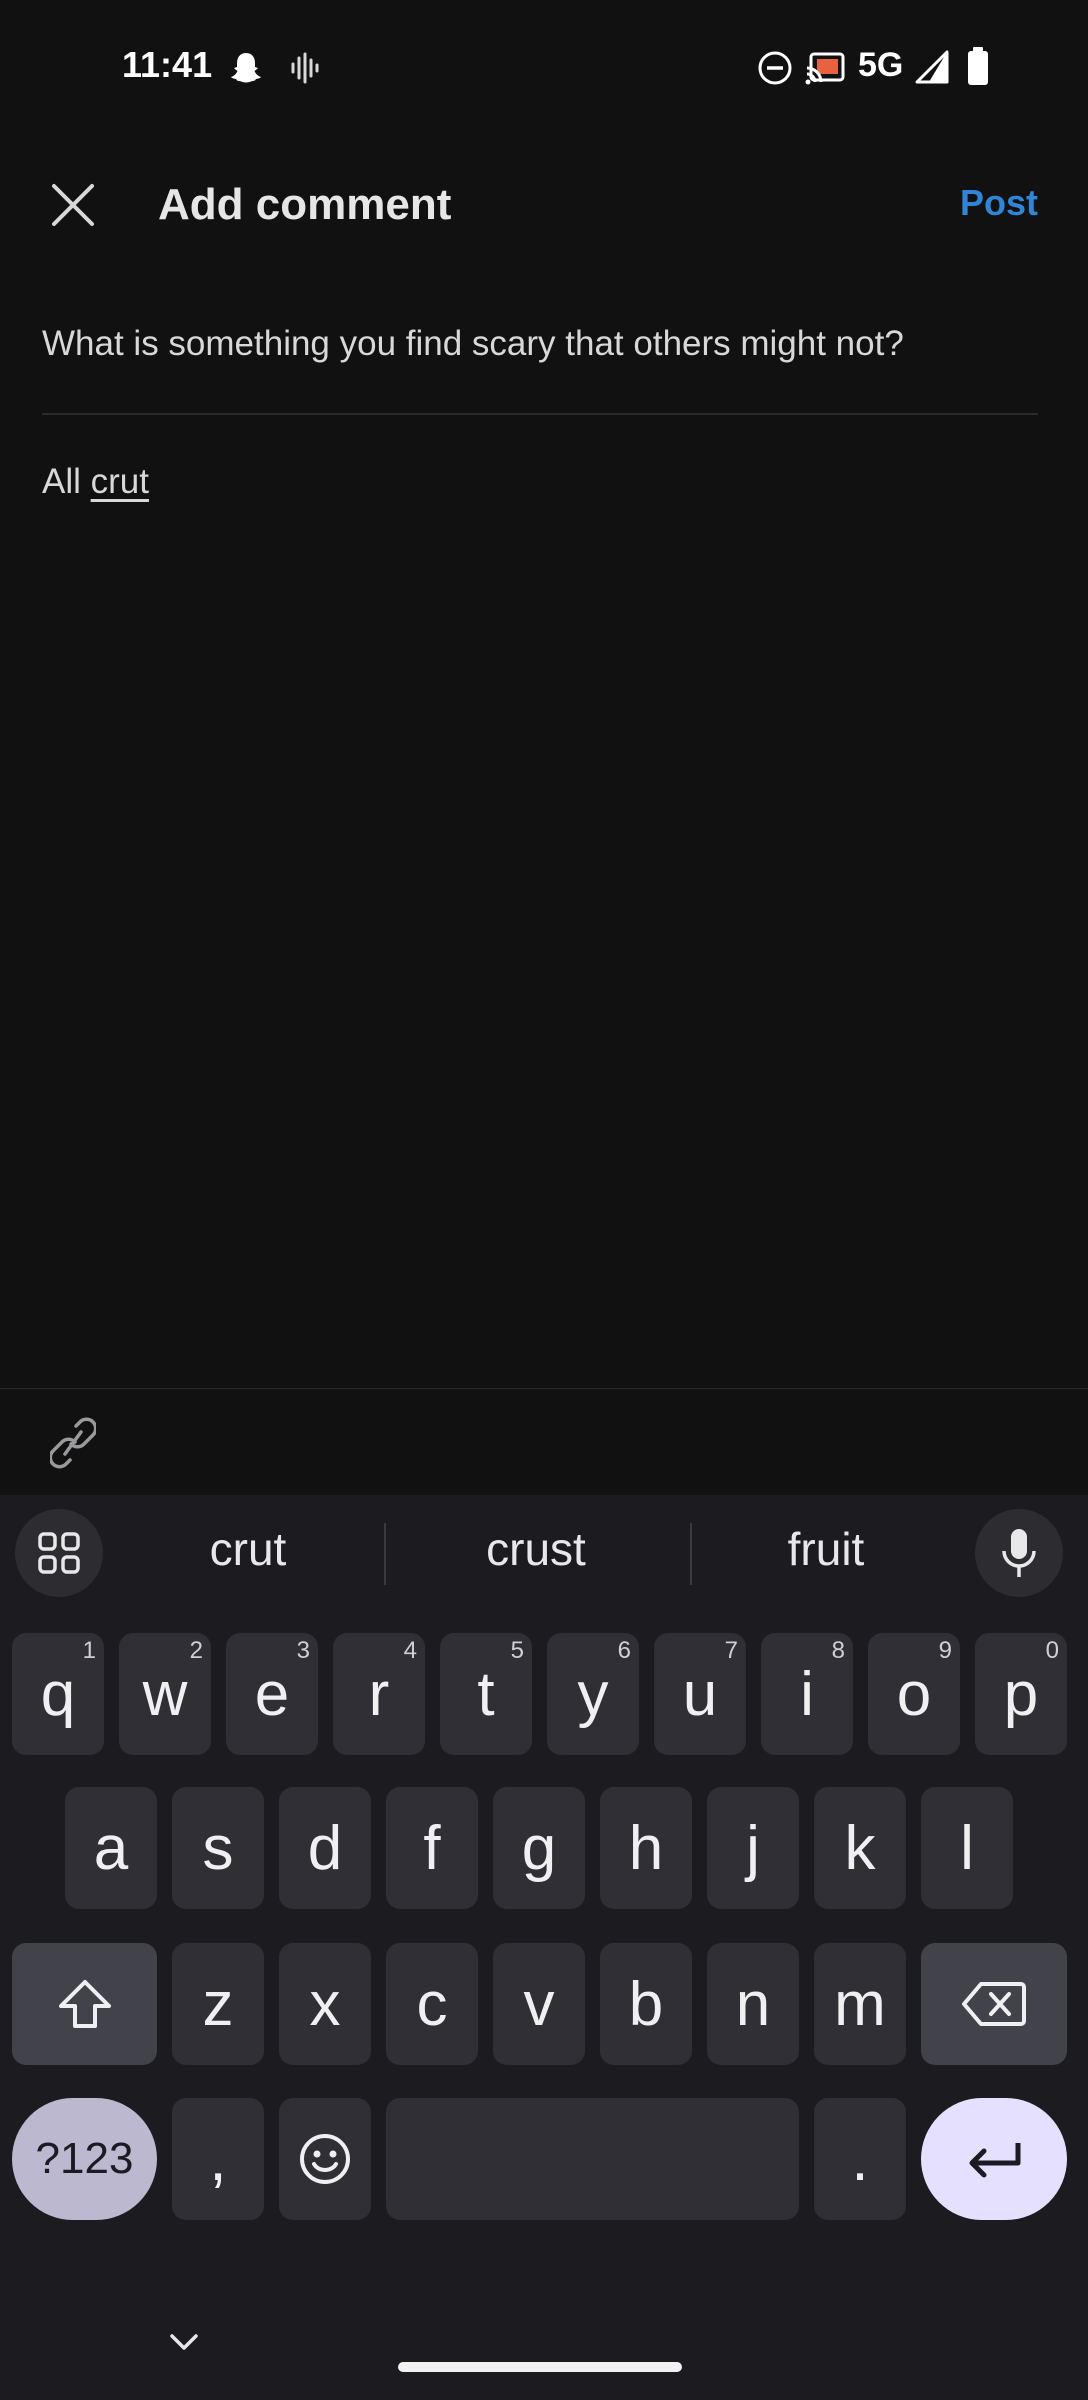 Image resolution: width=1088 pixels, height=2400 pixels. I want to click on period-key: ., so click(860, 2159).